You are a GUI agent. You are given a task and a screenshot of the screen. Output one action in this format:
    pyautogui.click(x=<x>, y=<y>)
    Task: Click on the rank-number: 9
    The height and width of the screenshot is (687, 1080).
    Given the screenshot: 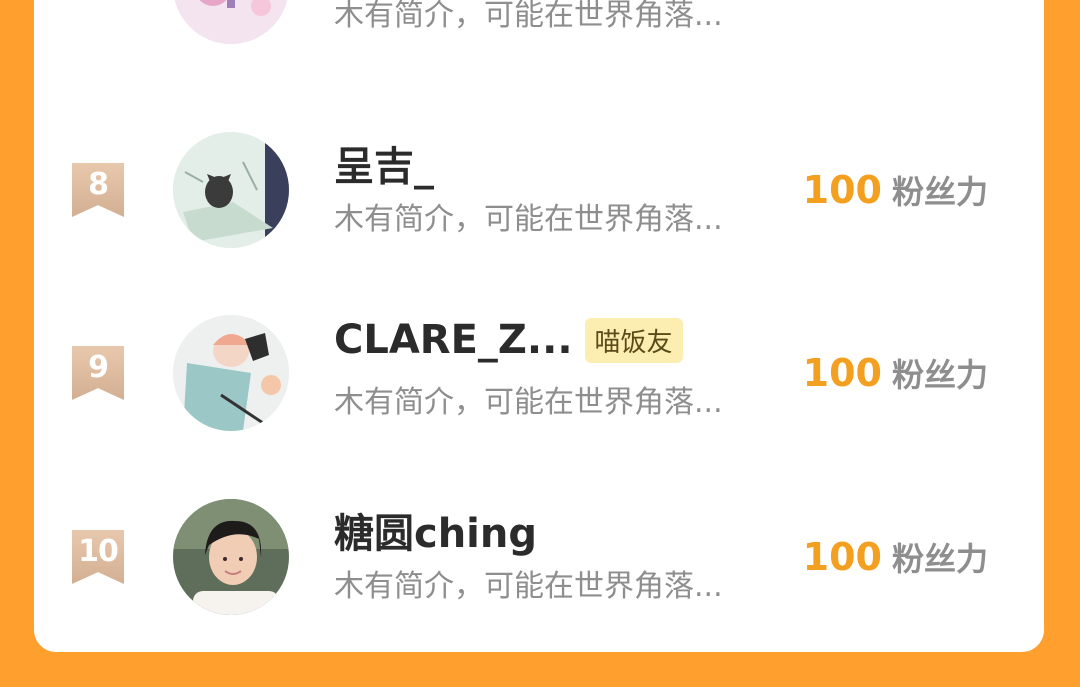 What is the action you would take?
    pyautogui.click(x=98, y=367)
    